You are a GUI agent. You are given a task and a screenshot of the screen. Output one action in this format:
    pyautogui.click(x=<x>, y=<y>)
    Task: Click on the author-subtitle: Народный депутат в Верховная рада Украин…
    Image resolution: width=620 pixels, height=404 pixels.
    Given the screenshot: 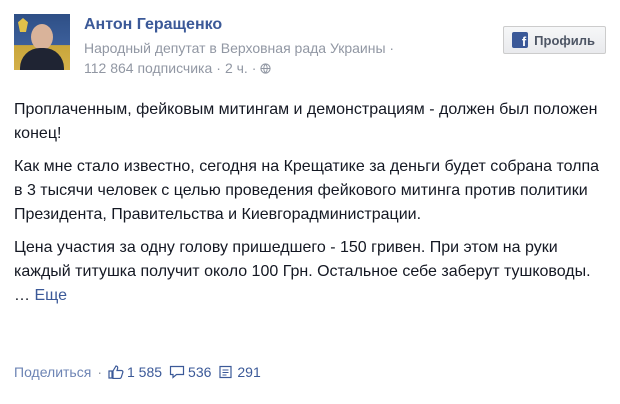 What is the action you would take?
    pyautogui.click(x=239, y=48)
    